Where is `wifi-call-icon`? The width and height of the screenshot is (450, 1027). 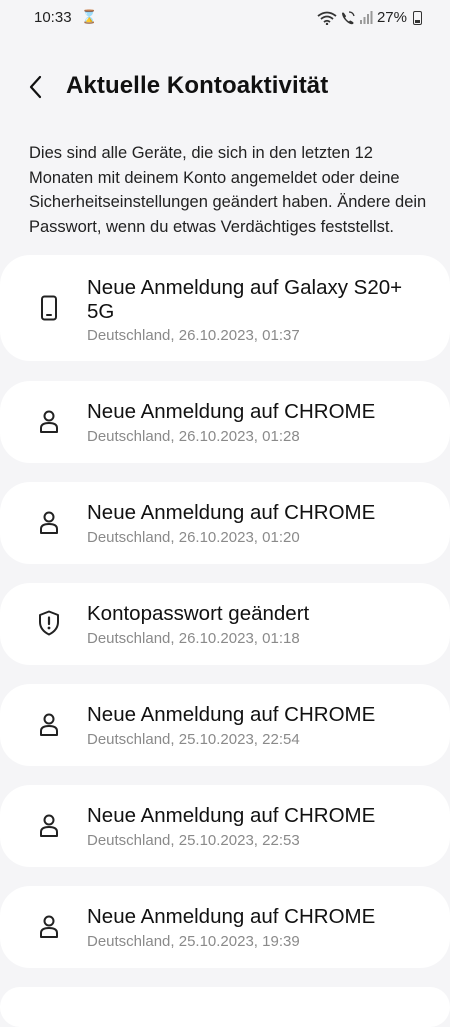
wifi-call-icon is located at coordinates (348, 17).